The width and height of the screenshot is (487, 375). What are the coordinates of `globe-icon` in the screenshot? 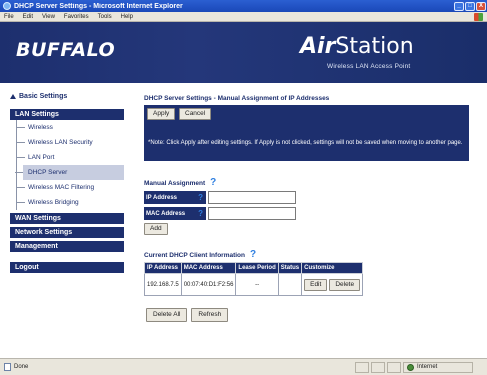 It's located at (410, 367).